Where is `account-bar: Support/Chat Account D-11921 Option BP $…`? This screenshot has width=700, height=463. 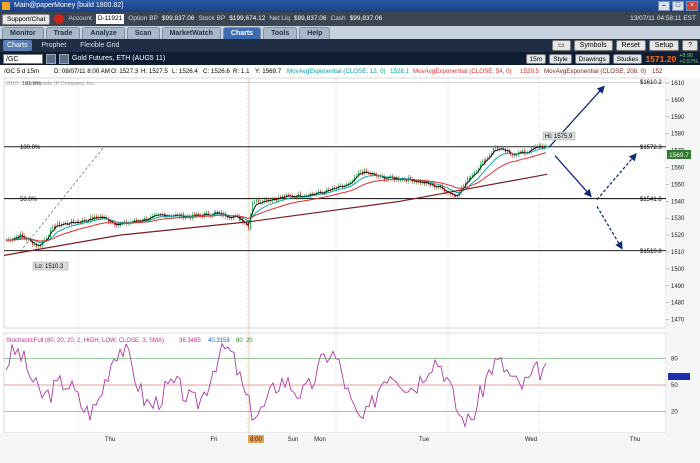 account-bar: Support/Chat Account D-11921 Option BP $… is located at coordinates (350, 19).